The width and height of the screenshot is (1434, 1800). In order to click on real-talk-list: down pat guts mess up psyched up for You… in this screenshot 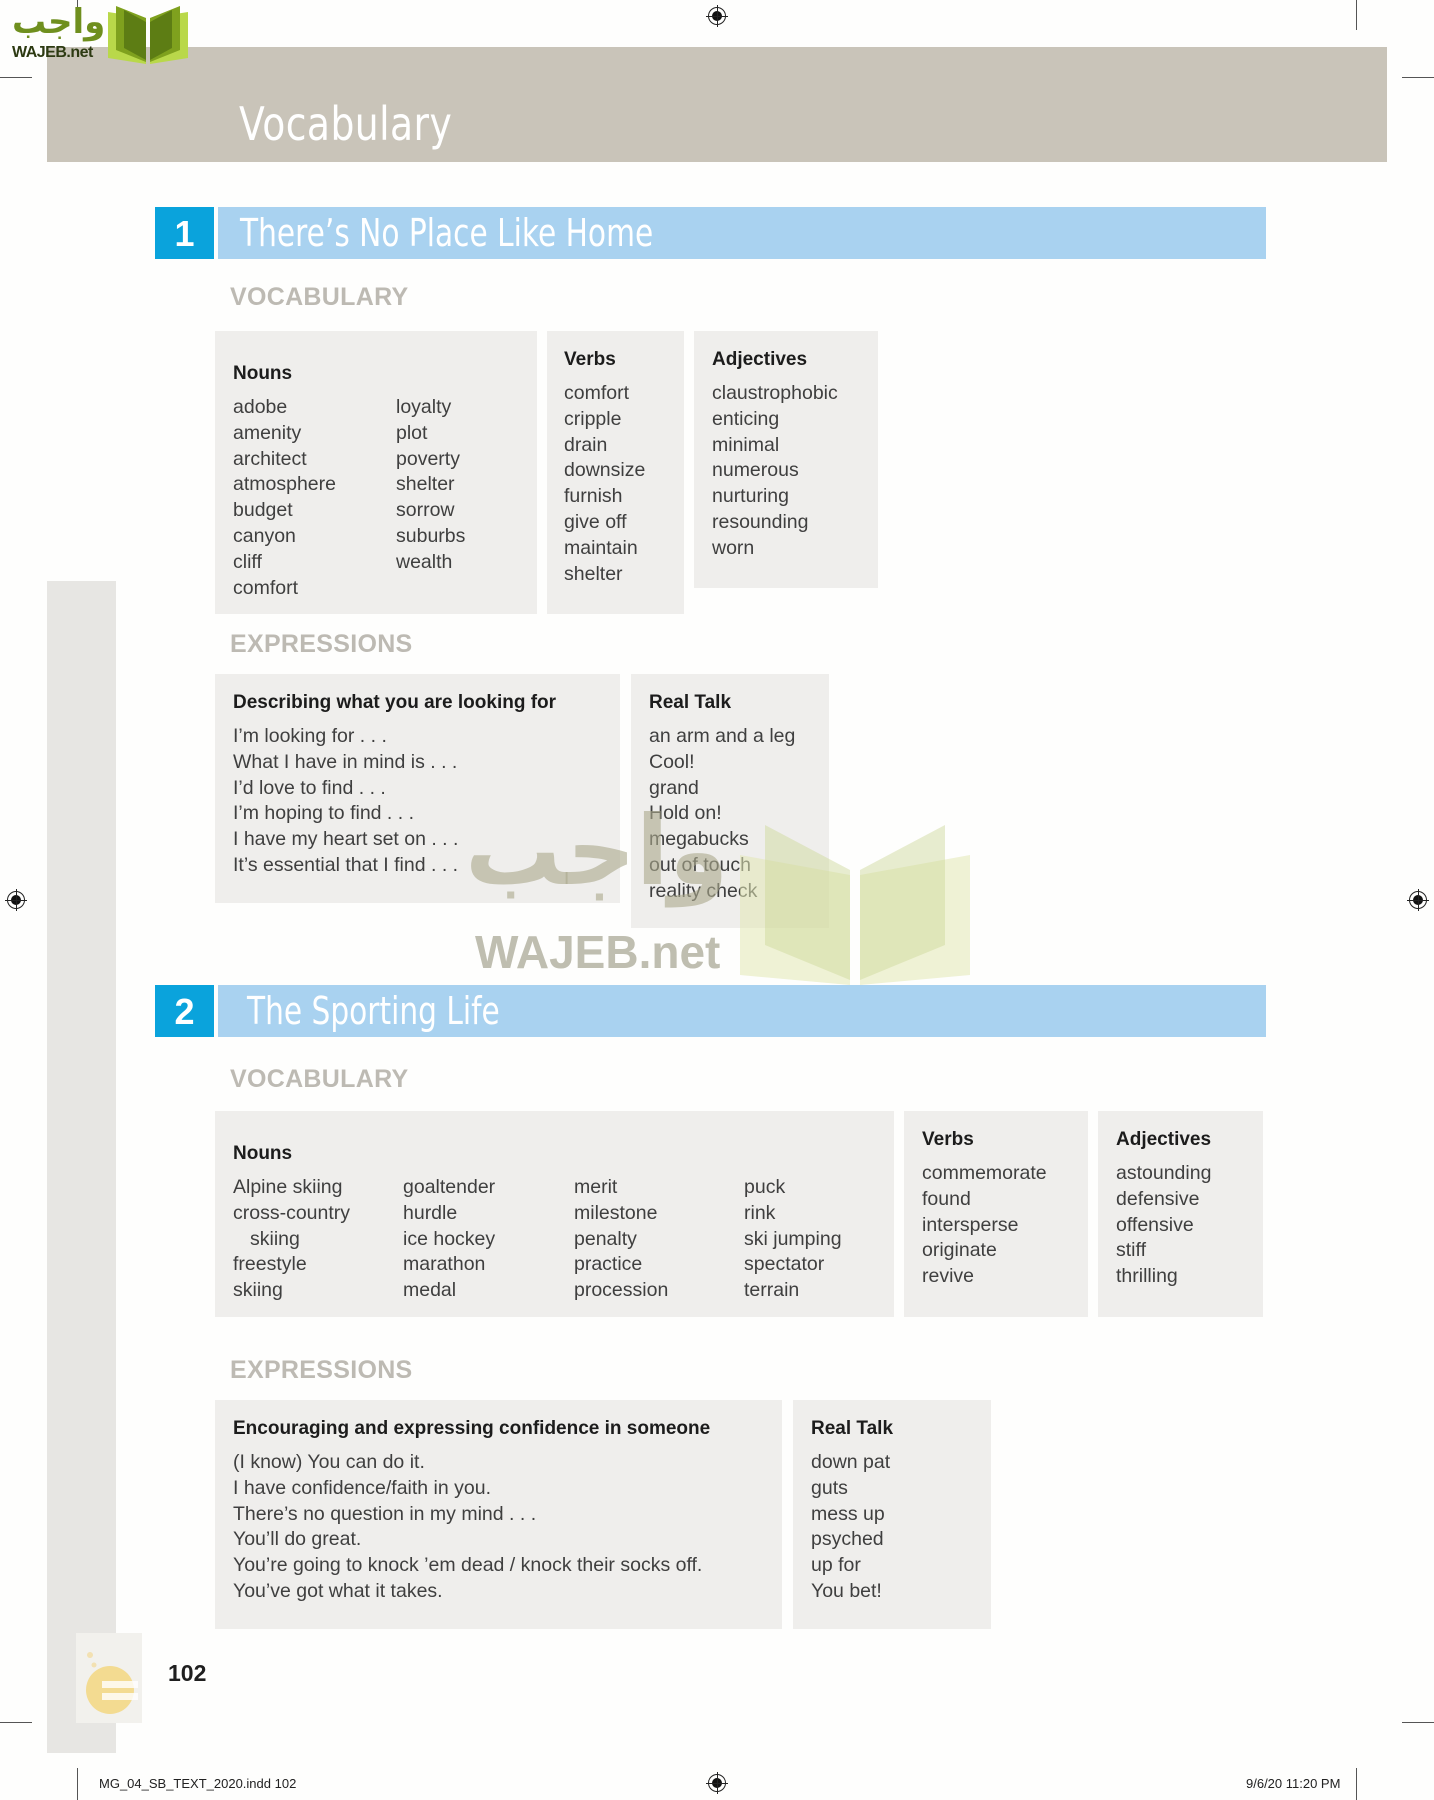, I will do `click(850, 1527)`.